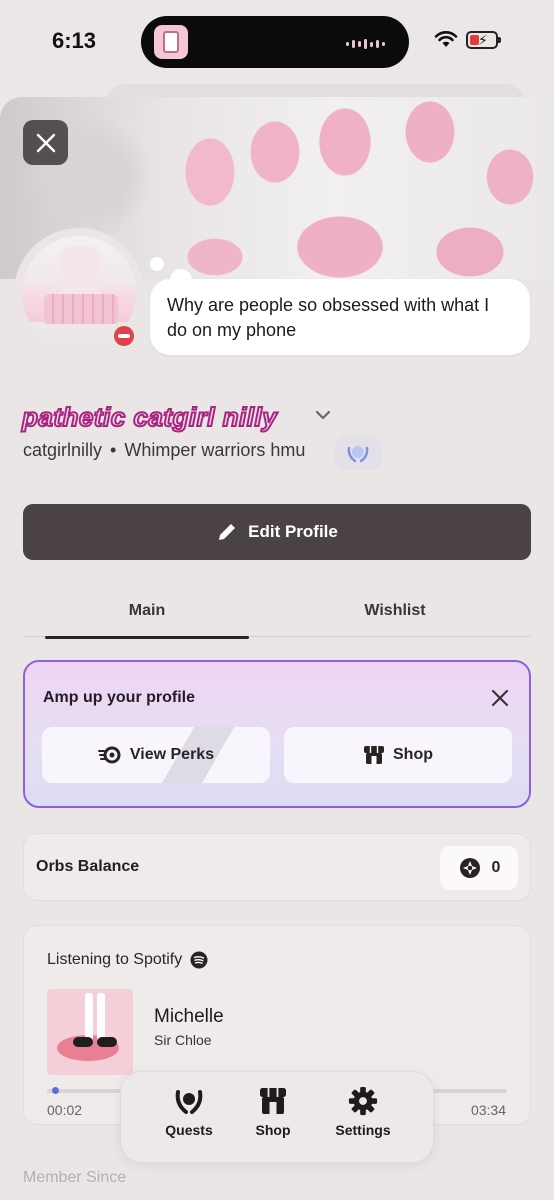  Describe the element at coordinates (446, 39) in the screenshot. I see `wifi-icon` at that location.